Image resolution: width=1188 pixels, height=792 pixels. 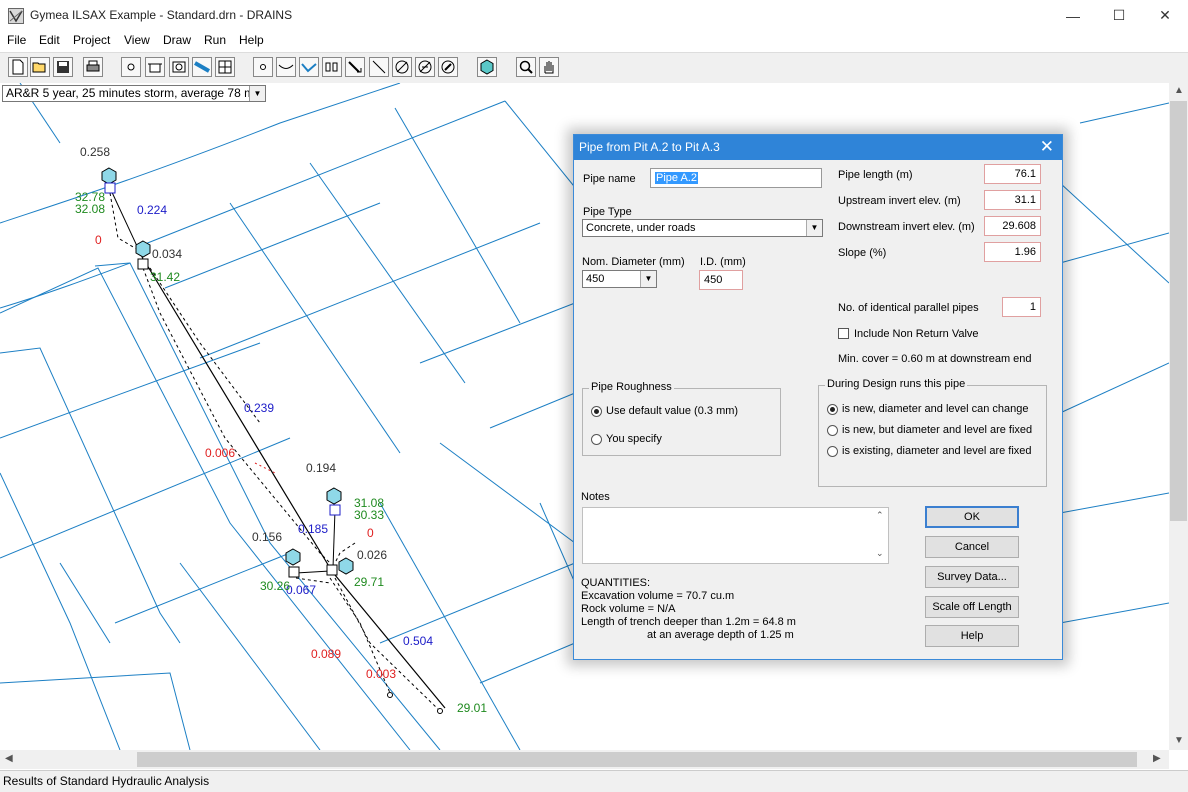 I want to click on pipe-length-label: Pipe length (m), so click(x=875, y=175).